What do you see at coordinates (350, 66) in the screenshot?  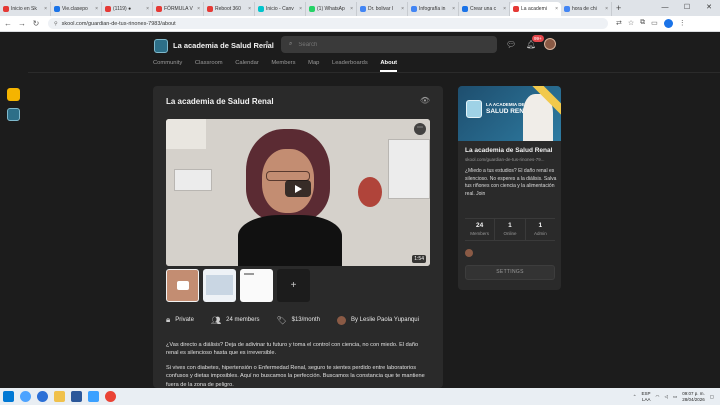 I see `tab-leaderboards: Leaderboards` at bounding box center [350, 66].